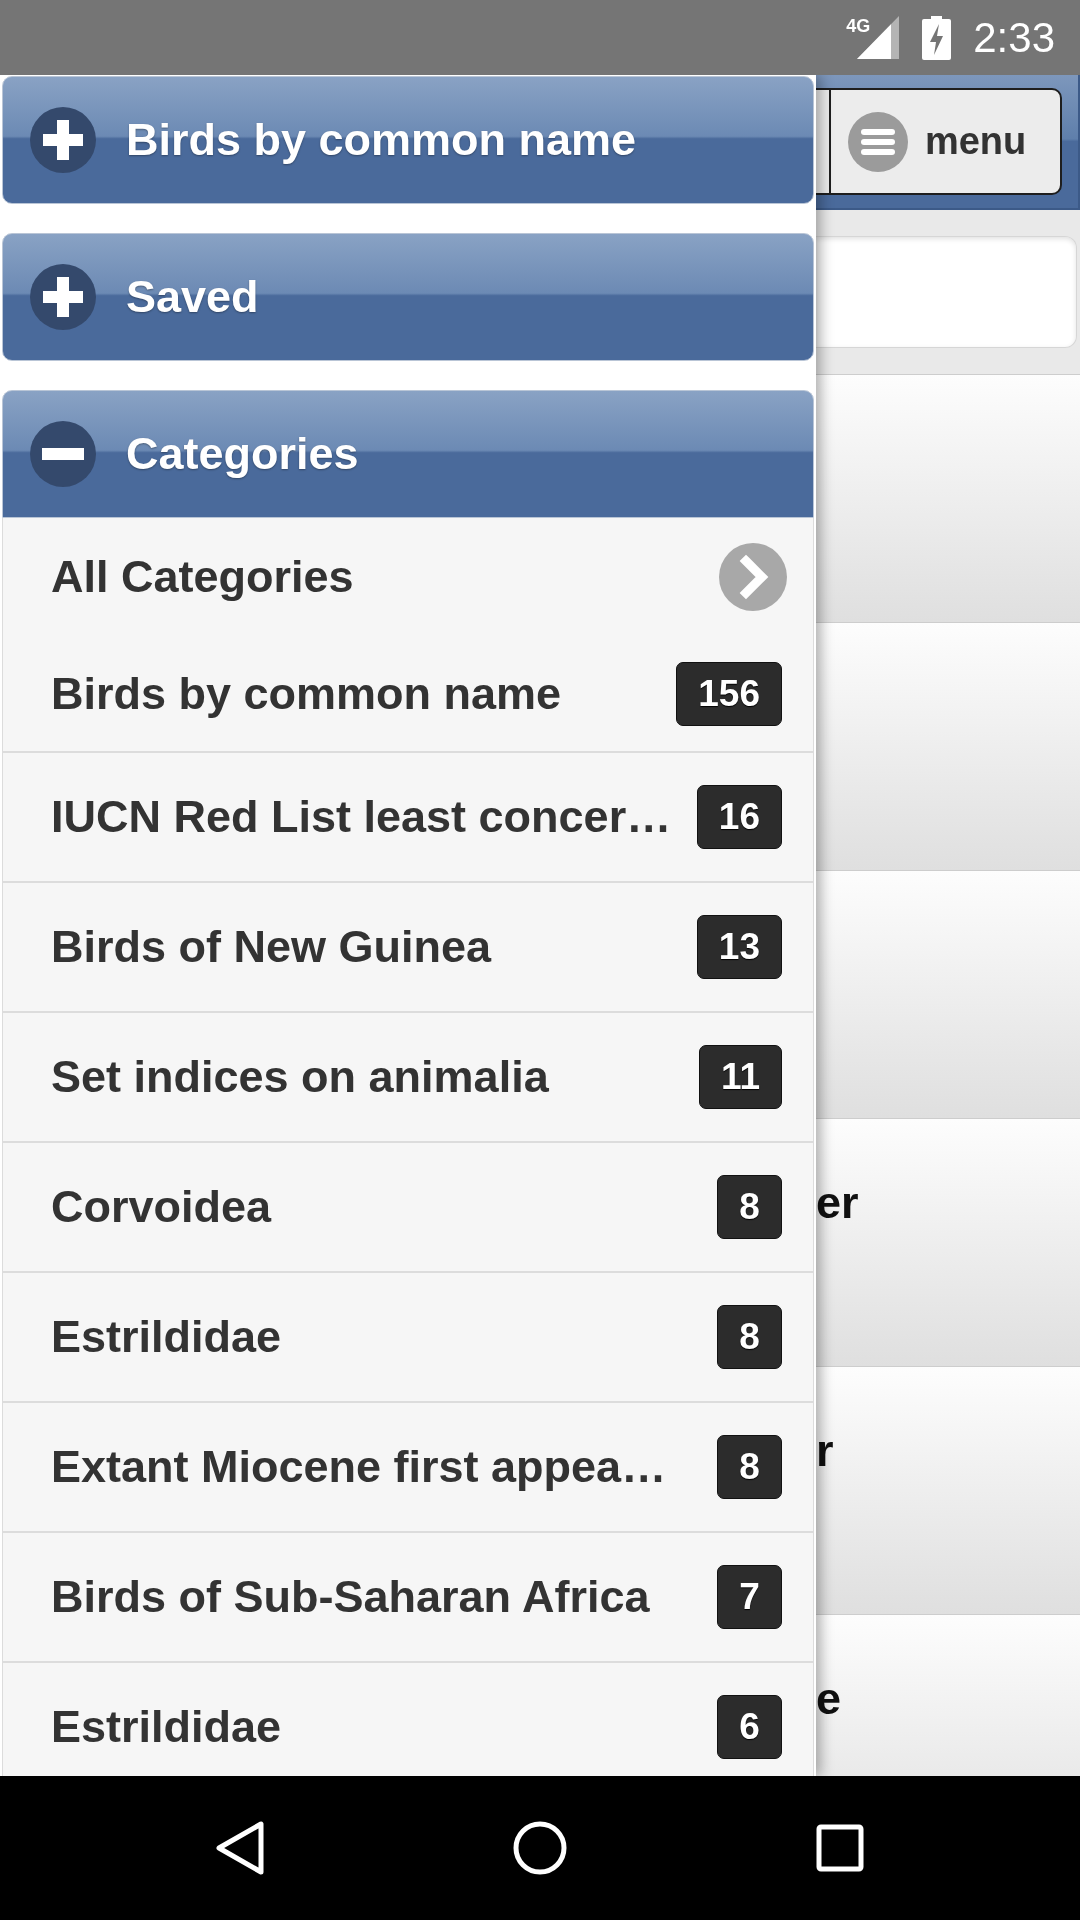 The height and width of the screenshot is (1920, 1080). I want to click on category-item: Birds of New Guinea 13, so click(408, 946).